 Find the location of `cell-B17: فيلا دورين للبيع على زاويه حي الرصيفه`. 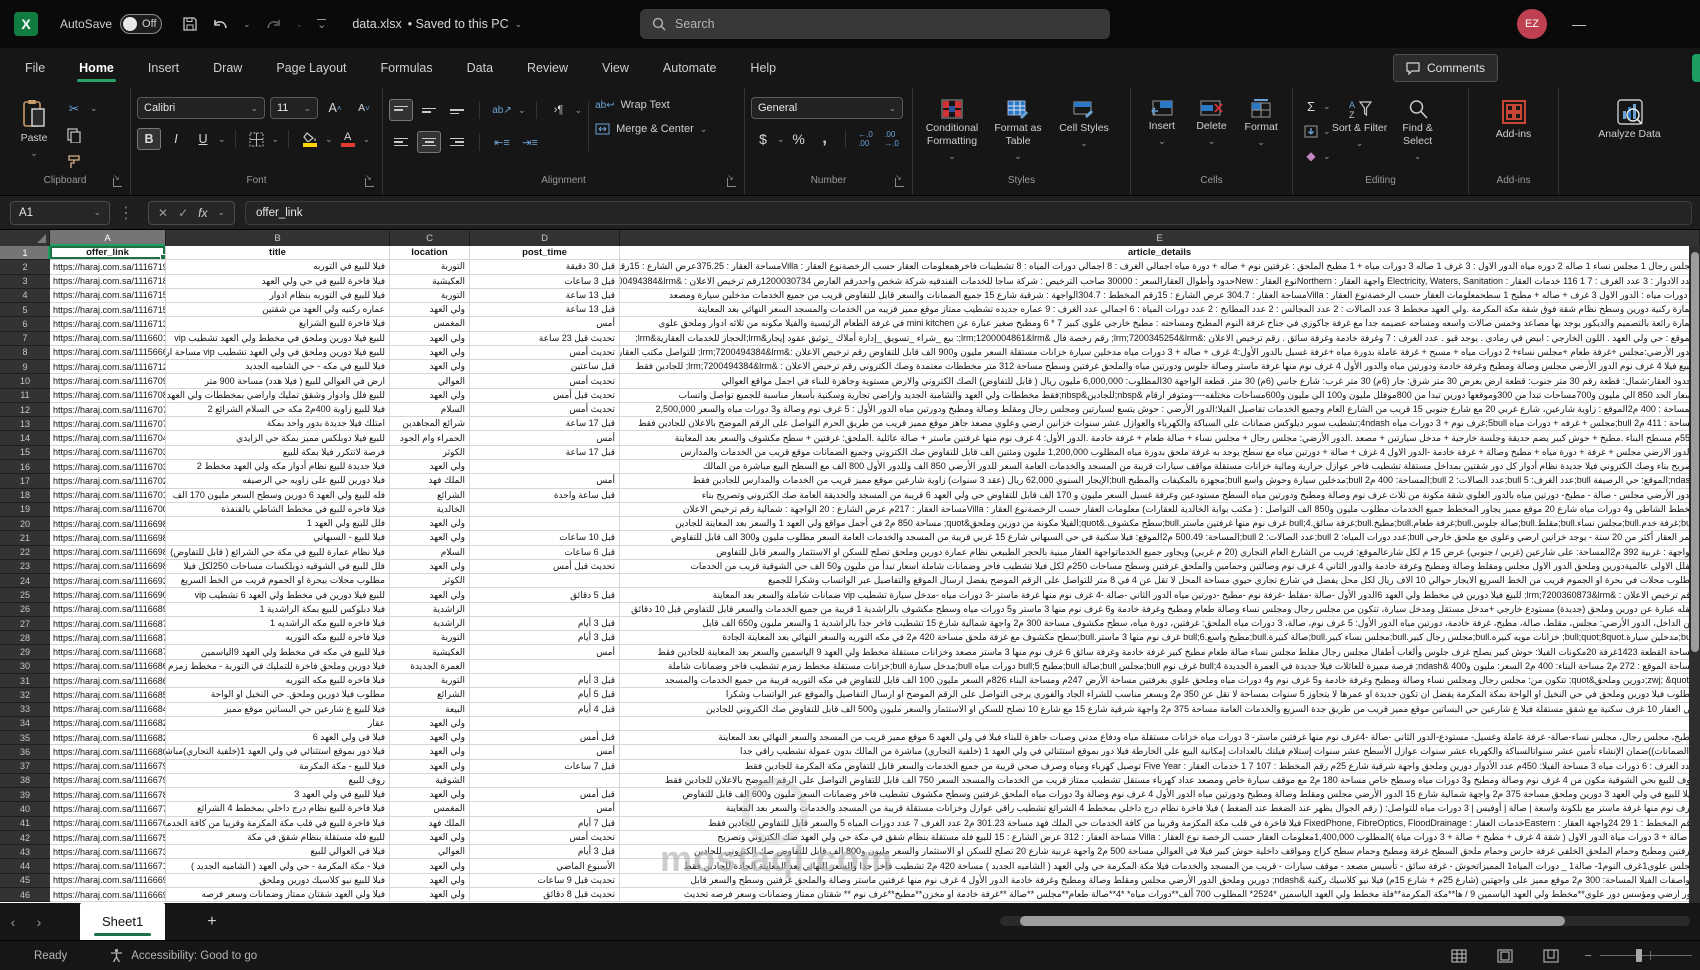

cell-B17: فيلا دورين للبيع على زاويه حي الرصيفه is located at coordinates (278, 481).